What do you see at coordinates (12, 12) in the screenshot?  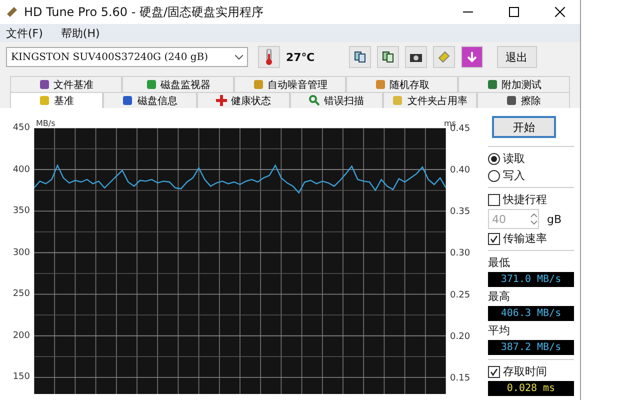 I see `app-icon` at bounding box center [12, 12].